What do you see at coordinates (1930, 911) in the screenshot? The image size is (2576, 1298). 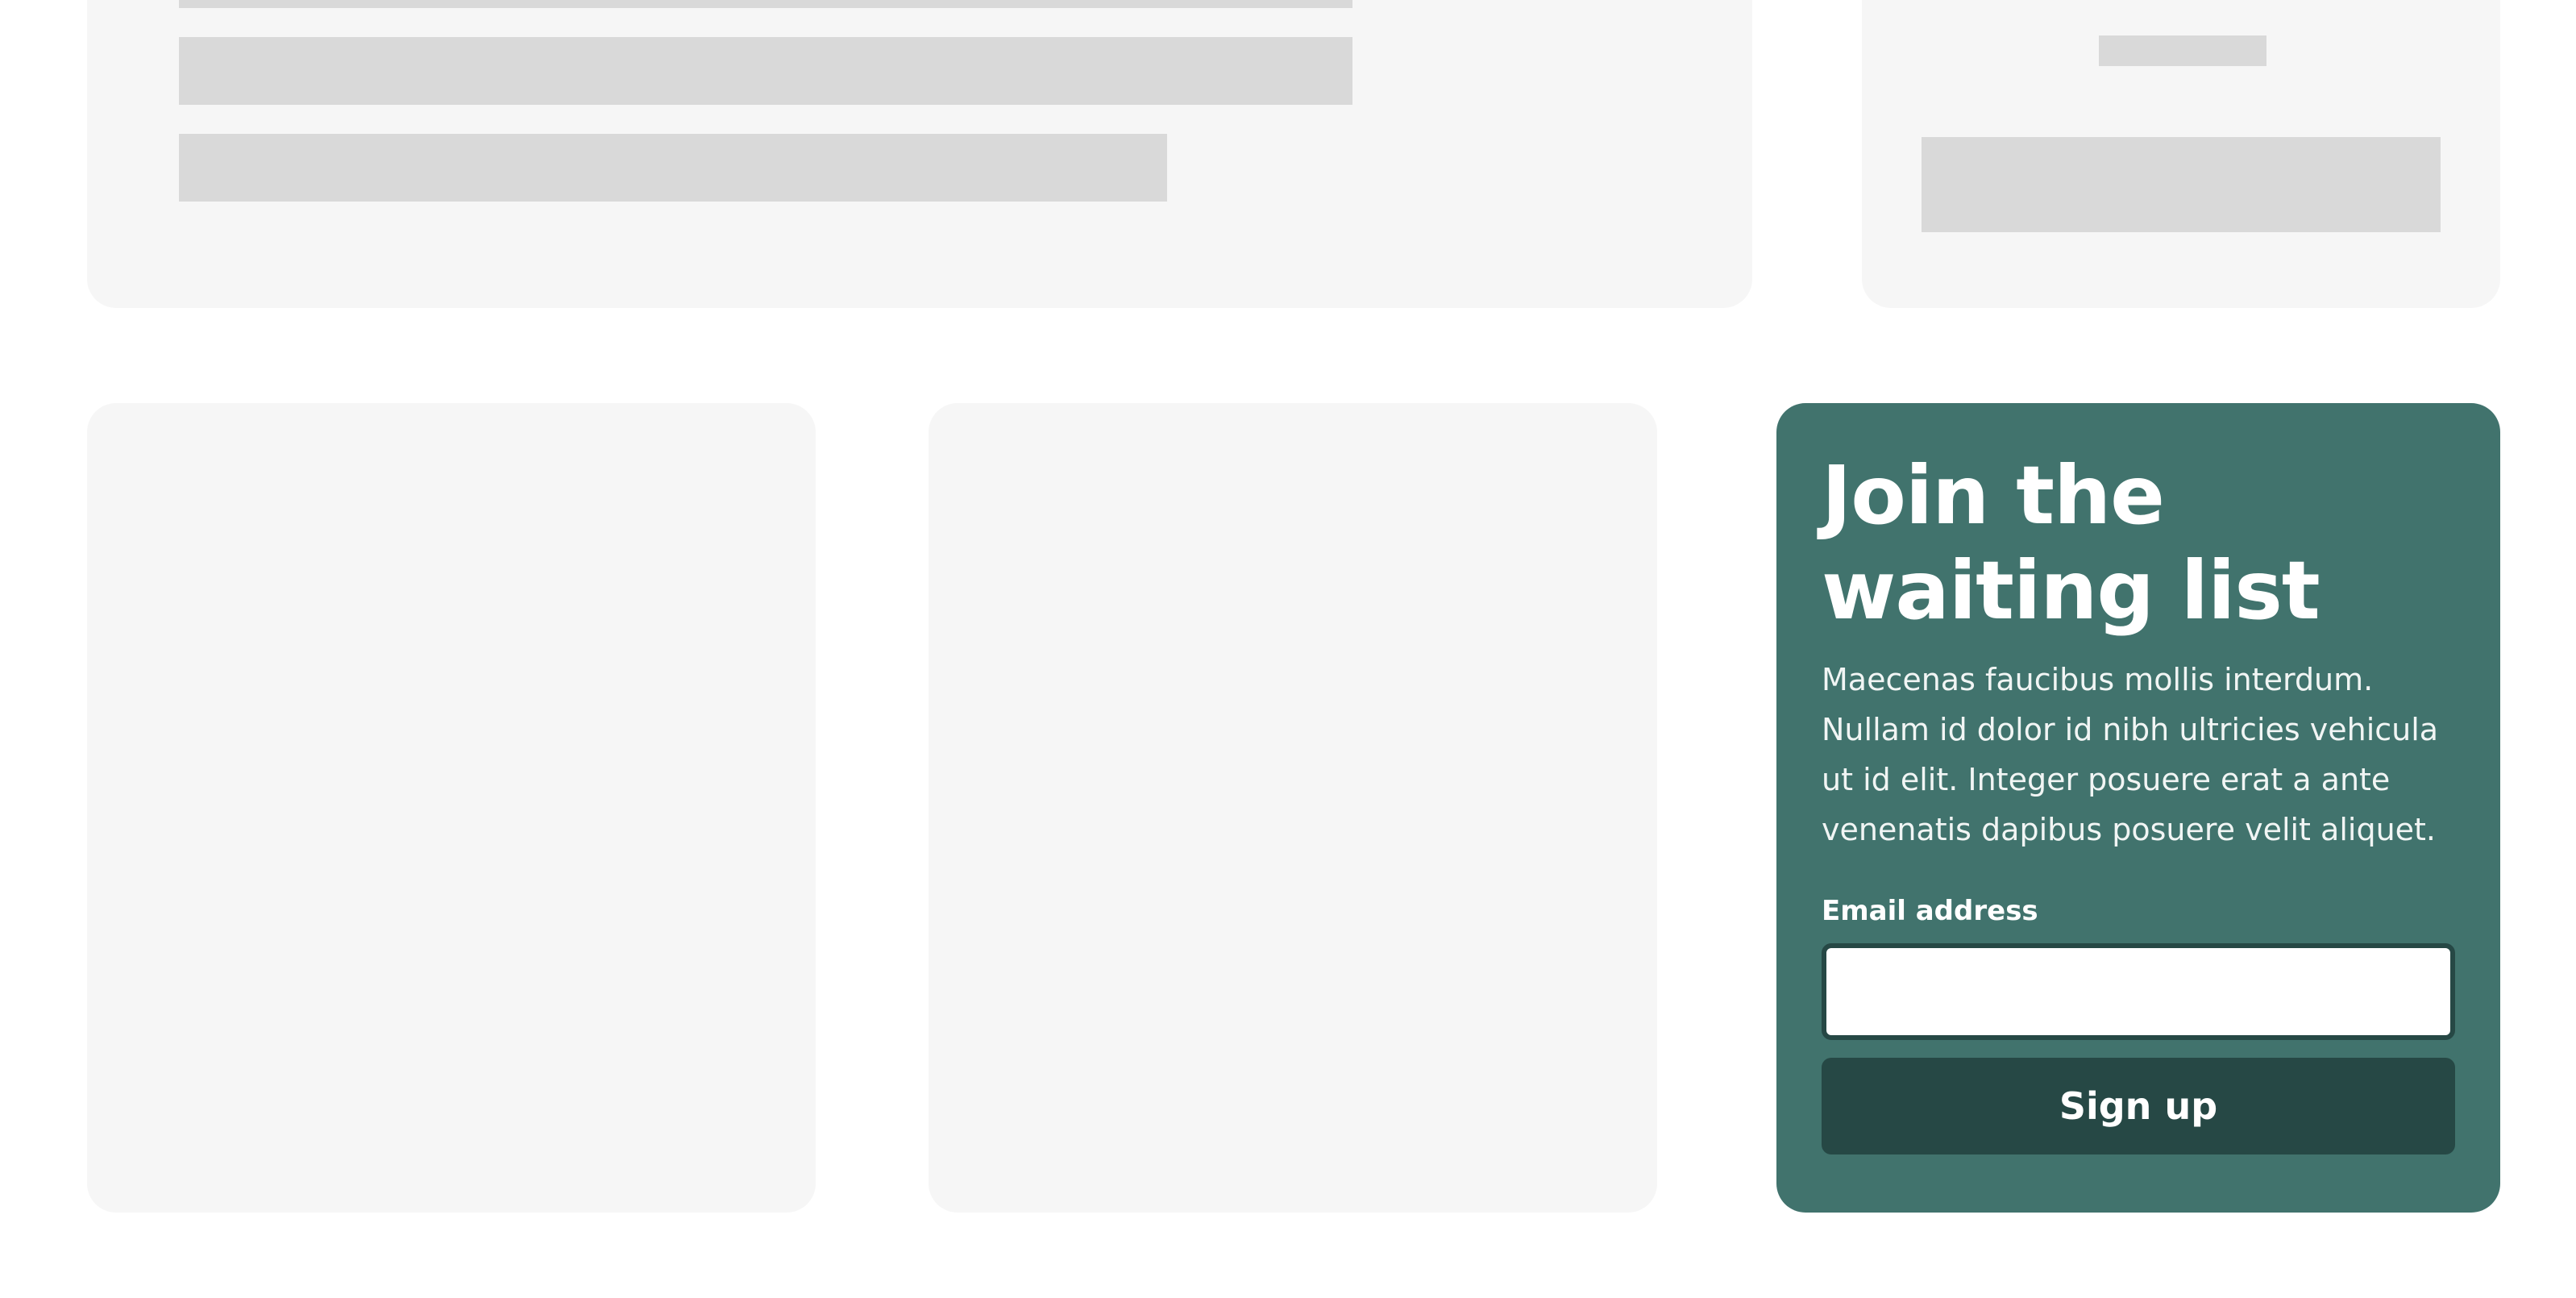 I see `email-label: Email address` at bounding box center [1930, 911].